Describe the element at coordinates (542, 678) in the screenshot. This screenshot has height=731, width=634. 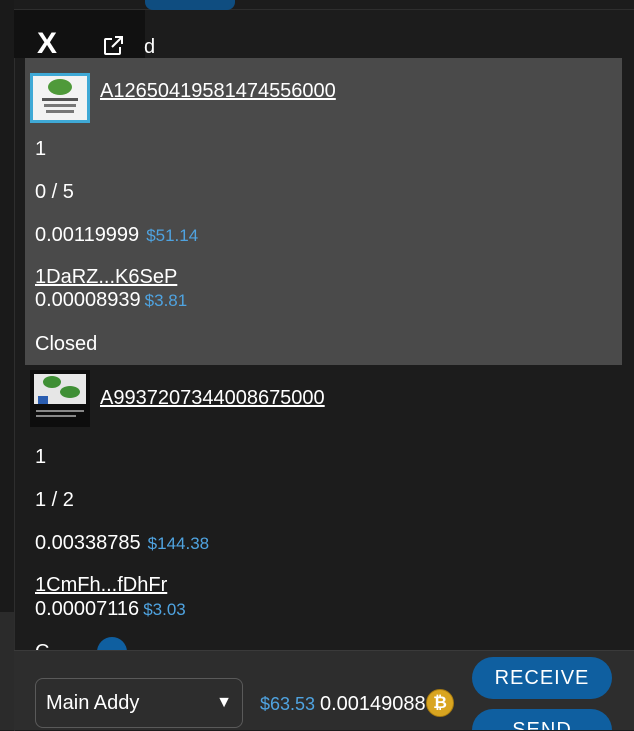
I see `receive-button: RECEIVE` at that location.